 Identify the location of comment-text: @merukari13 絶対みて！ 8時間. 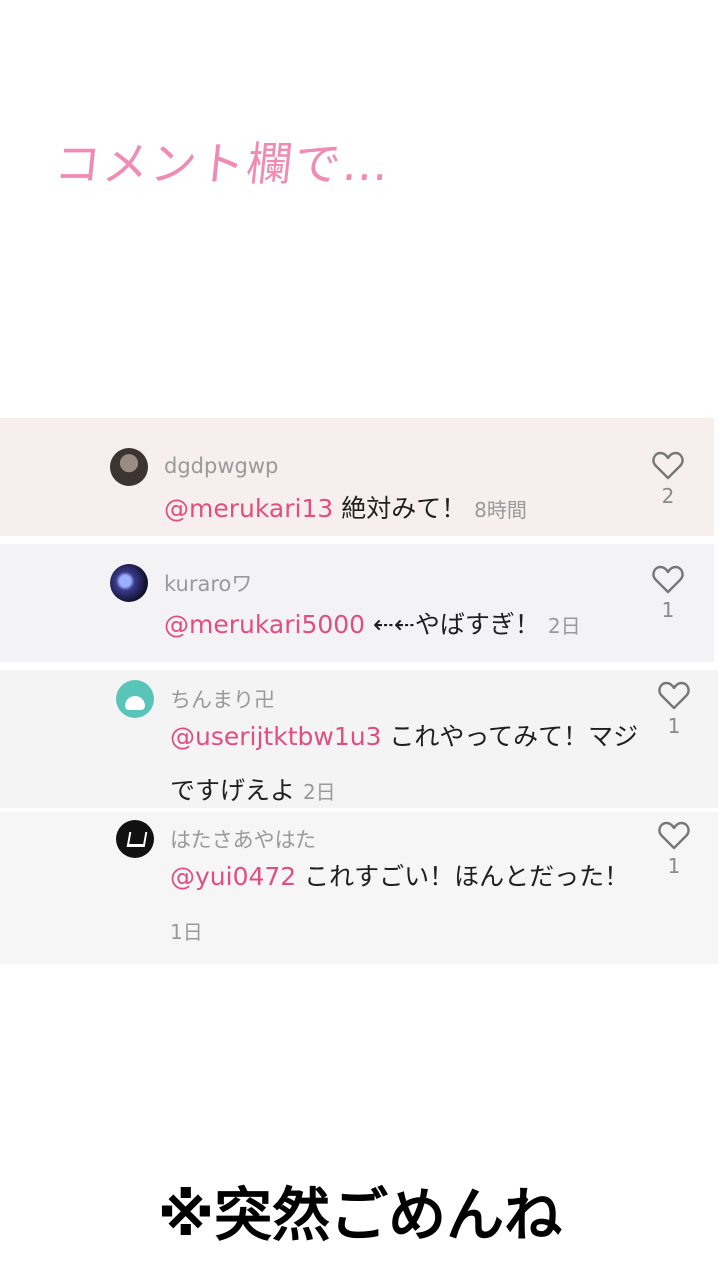
(345, 509).